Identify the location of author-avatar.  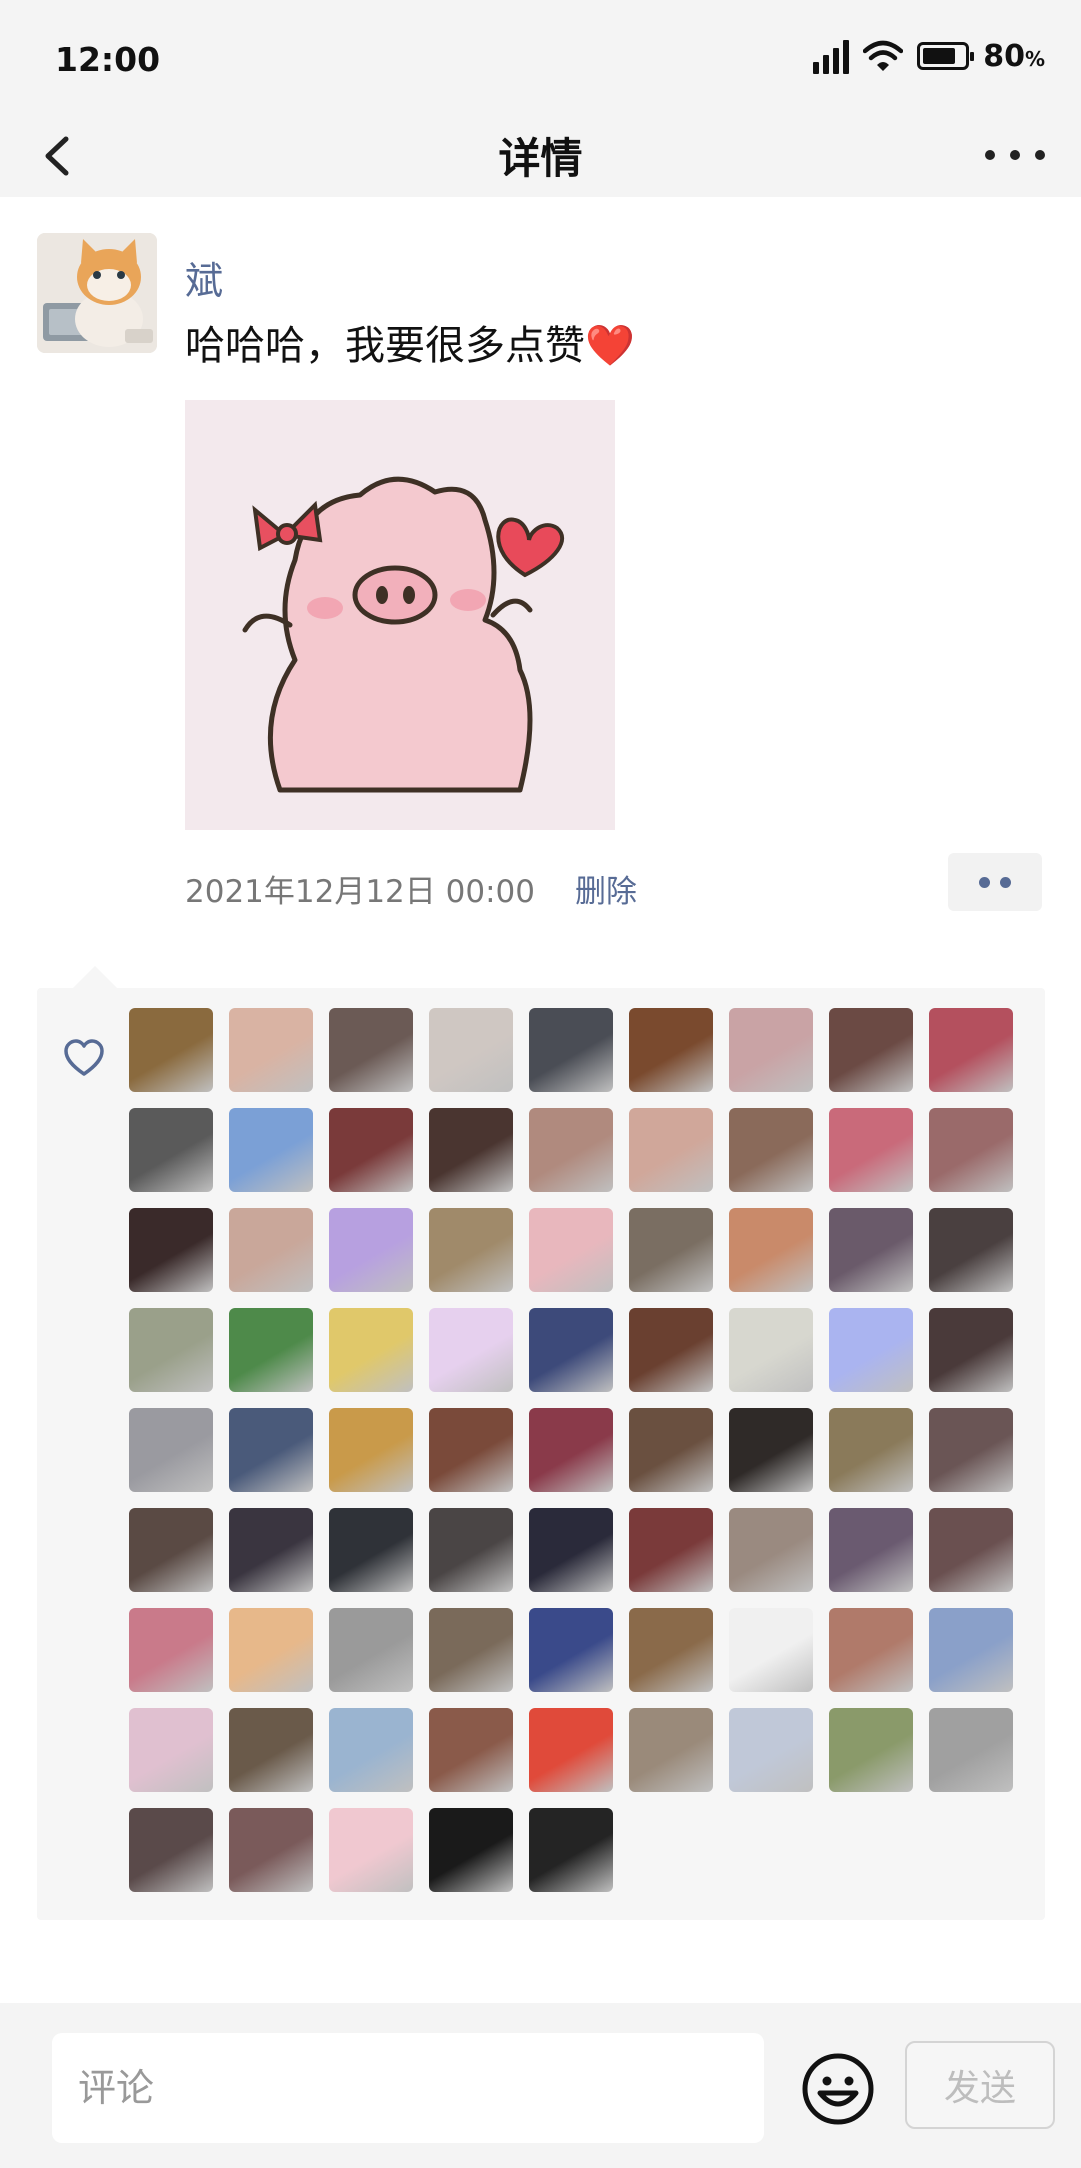
(97, 293).